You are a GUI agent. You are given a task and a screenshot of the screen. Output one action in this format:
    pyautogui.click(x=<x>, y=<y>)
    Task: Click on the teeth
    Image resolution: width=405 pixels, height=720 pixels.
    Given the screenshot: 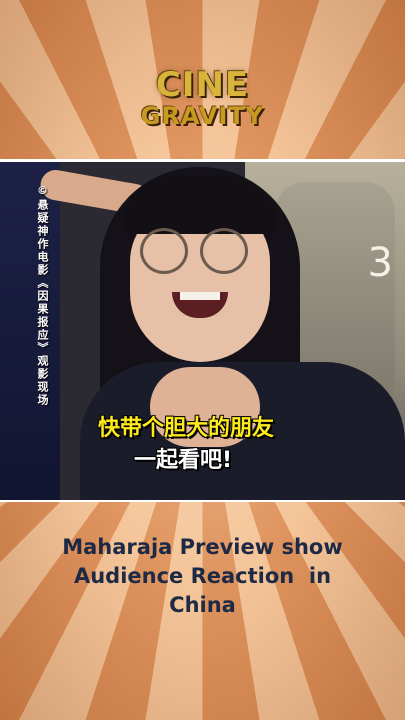 What is the action you would take?
    pyautogui.click(x=200, y=296)
    